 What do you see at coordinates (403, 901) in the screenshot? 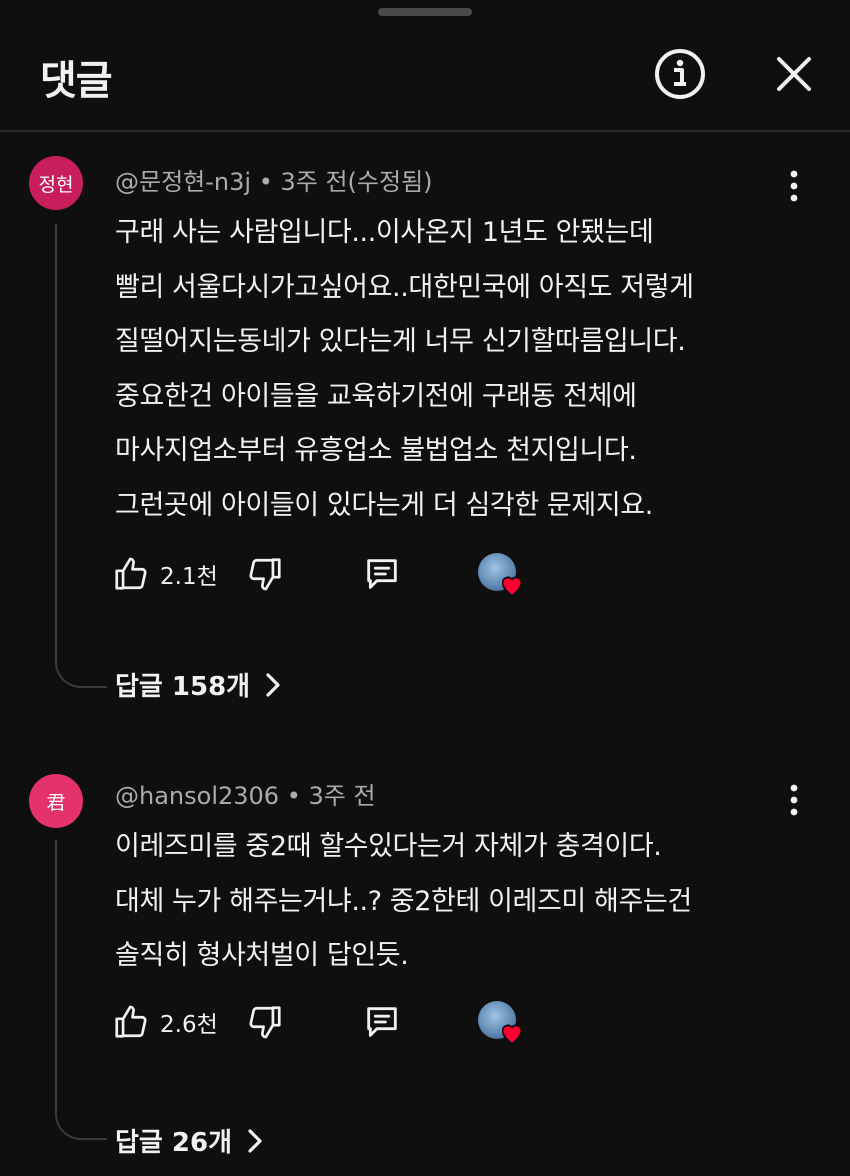
I see `comment-line: 대체 누가 해주는거냐..? 중2한테 이레즈미 해주는건` at bounding box center [403, 901].